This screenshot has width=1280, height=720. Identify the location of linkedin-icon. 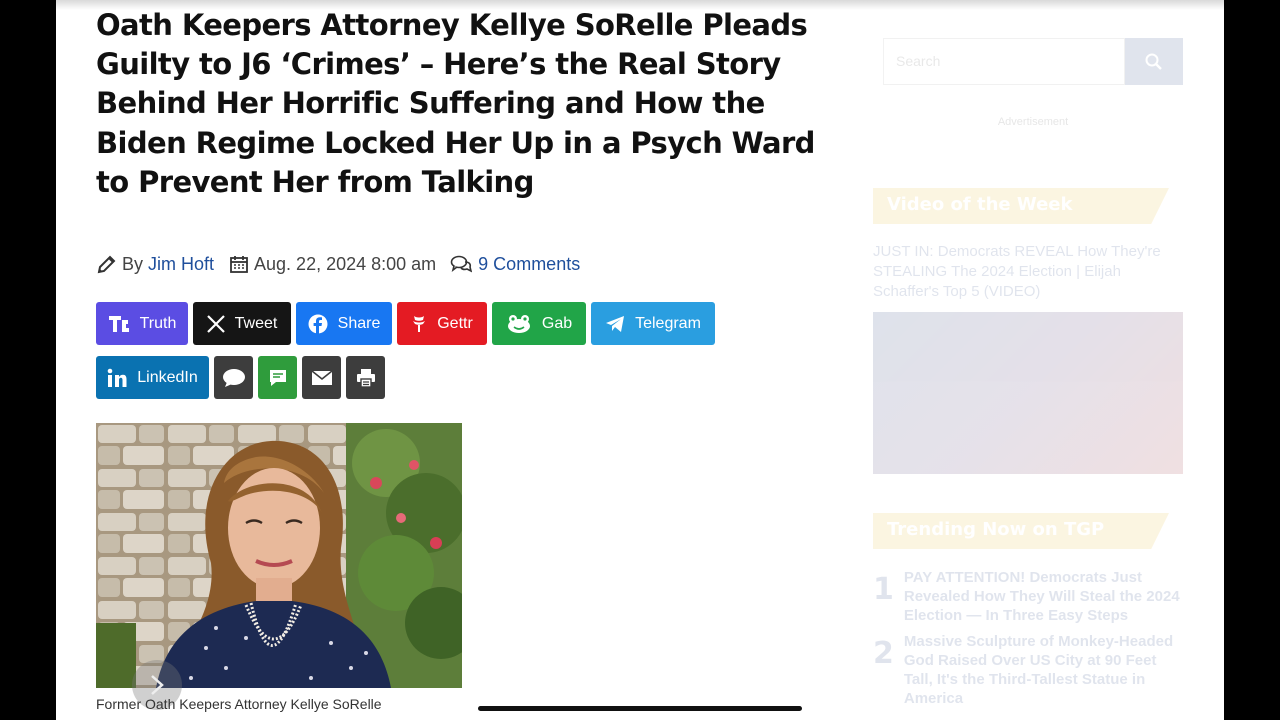
(117, 378).